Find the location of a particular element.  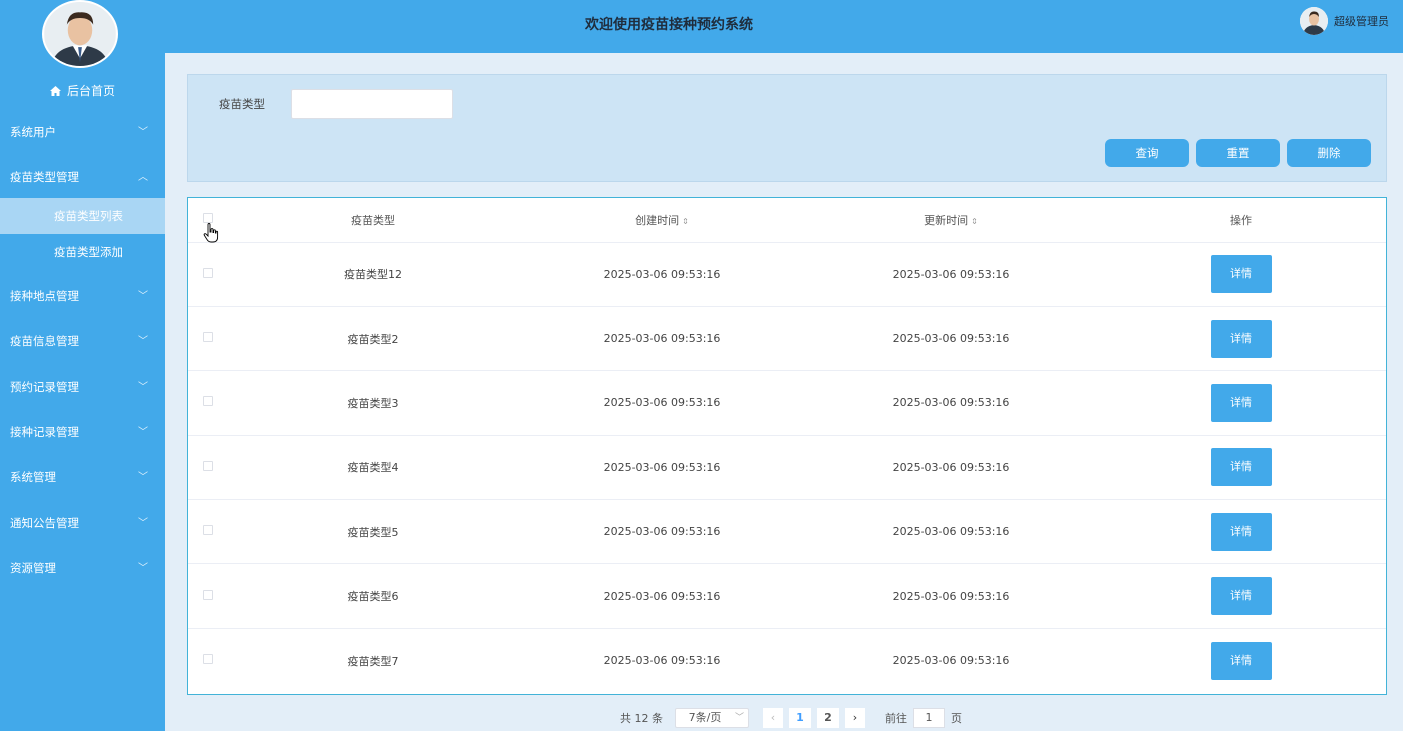

vaccine-type-input is located at coordinates (372, 104).